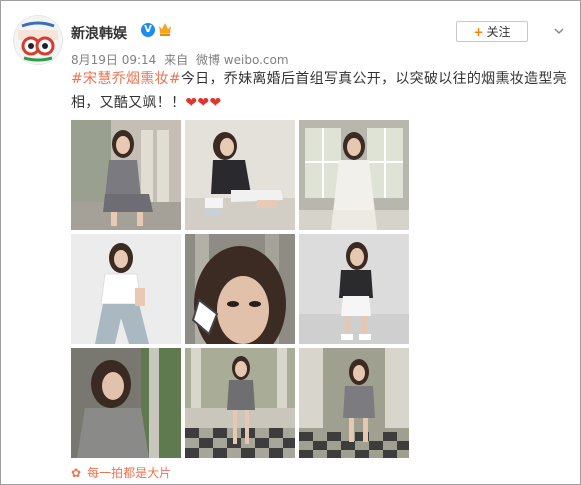 This screenshot has height=485, width=581. Describe the element at coordinates (242, 60) in the screenshot. I see `source-link: 微博 weibo.com` at that location.